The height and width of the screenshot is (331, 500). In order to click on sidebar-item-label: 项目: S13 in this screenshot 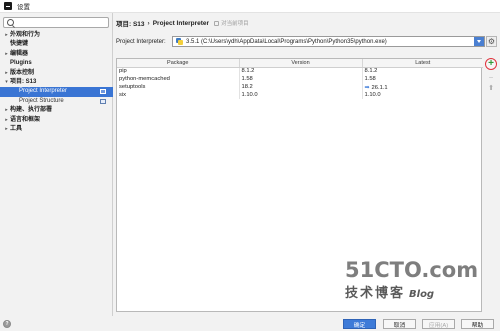, I will do `click(23, 81)`.